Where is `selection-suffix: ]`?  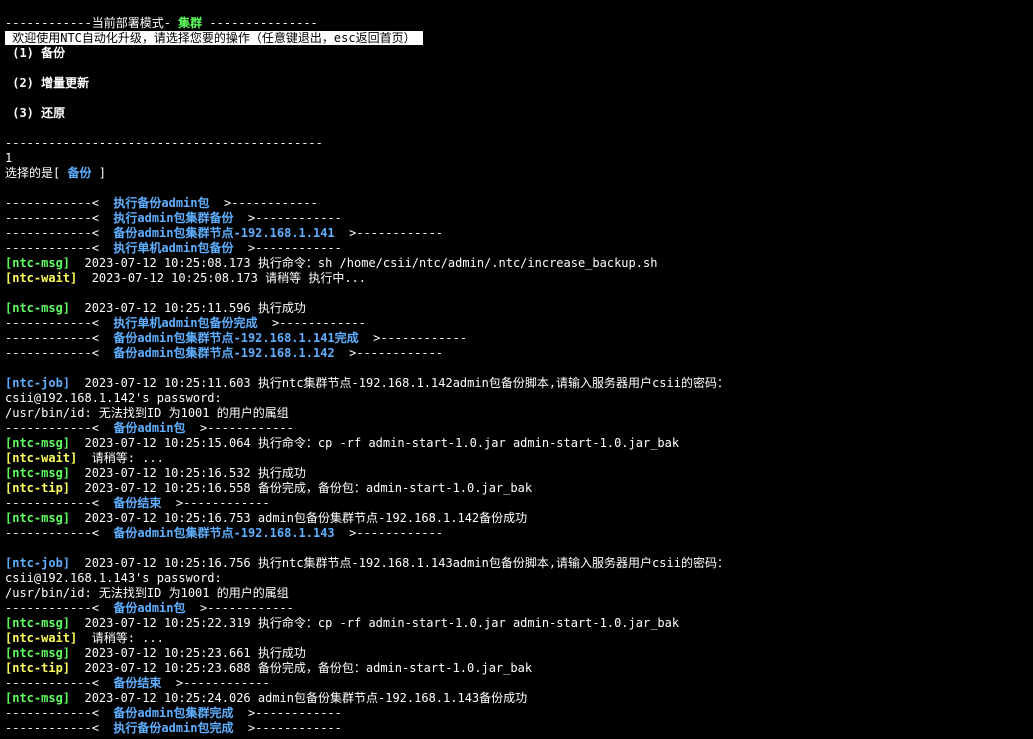
selection-suffix: ] is located at coordinates (98, 173).